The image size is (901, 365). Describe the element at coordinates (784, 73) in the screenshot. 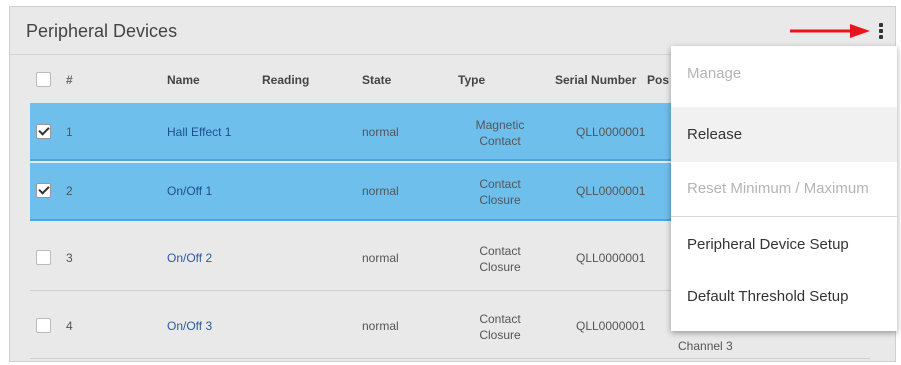

I see `menu-item-manage: Manage` at that location.